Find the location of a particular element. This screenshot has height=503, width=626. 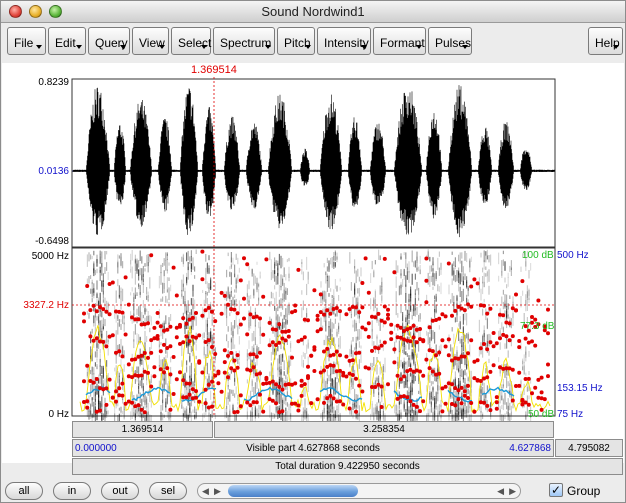

zoom-in-button: in is located at coordinates (72, 491).